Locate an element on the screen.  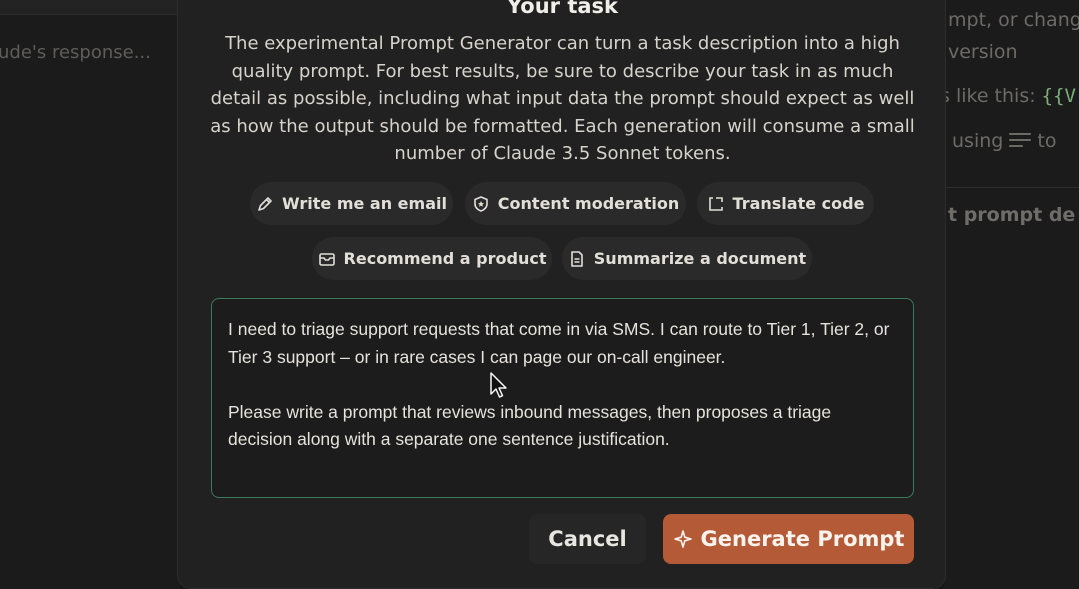
background-text-line: mpt, or chang is located at coordinates (1013, 20).